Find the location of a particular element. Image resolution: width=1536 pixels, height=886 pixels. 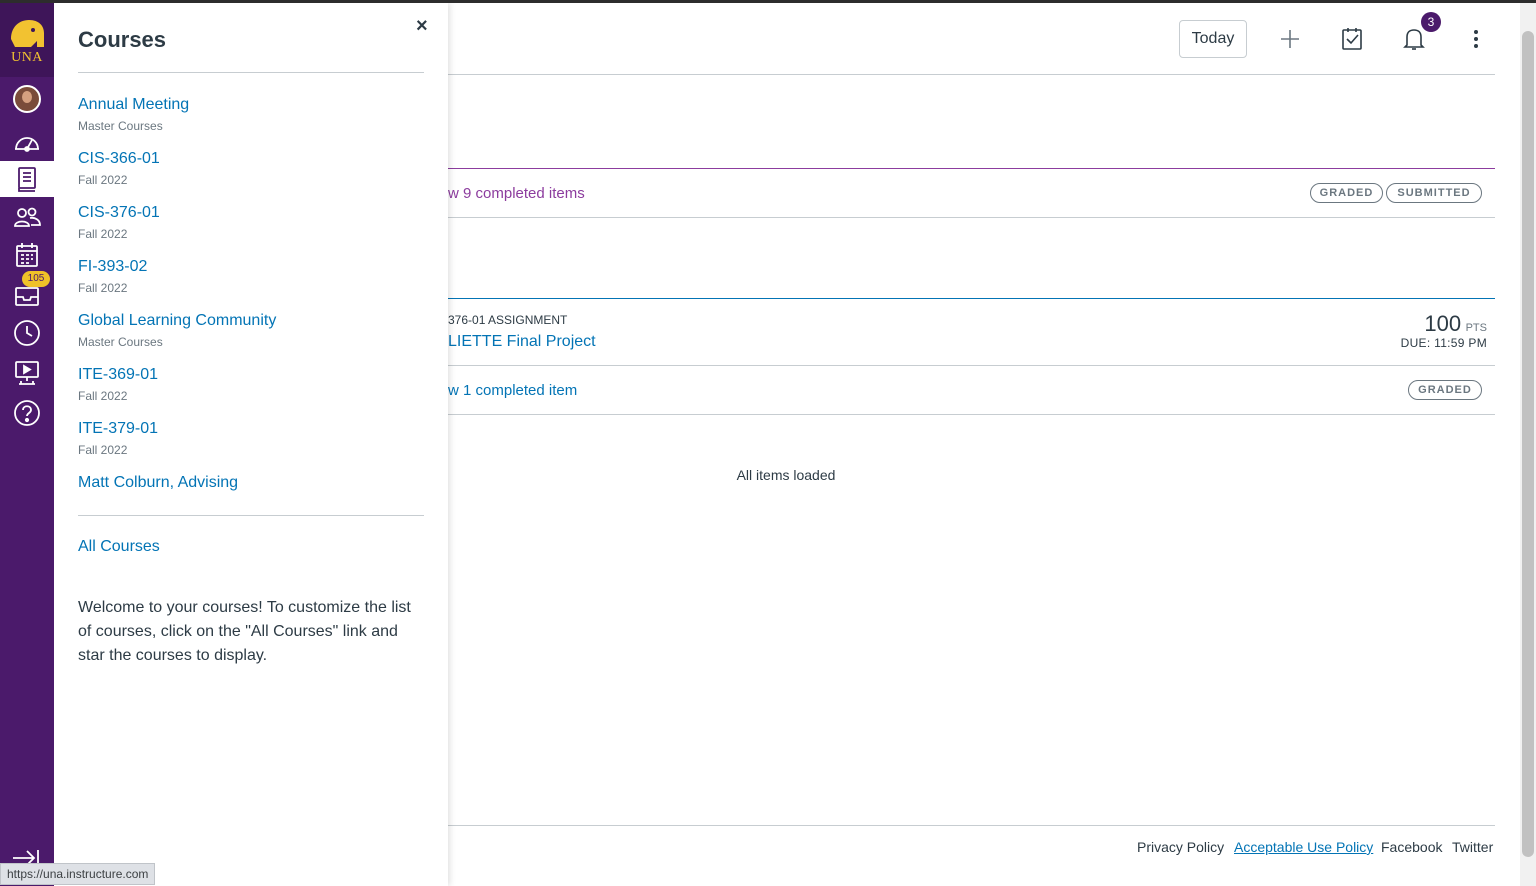

tray-title: Courses is located at coordinates (122, 39).